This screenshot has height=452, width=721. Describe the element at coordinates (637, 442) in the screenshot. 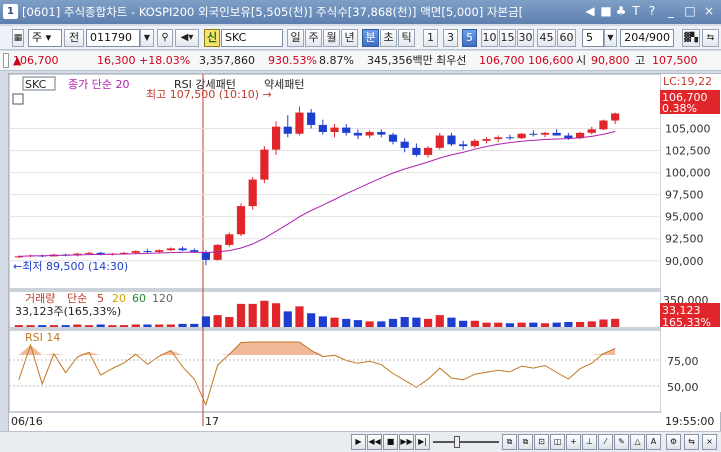

I see `triangle-icon: △` at that location.